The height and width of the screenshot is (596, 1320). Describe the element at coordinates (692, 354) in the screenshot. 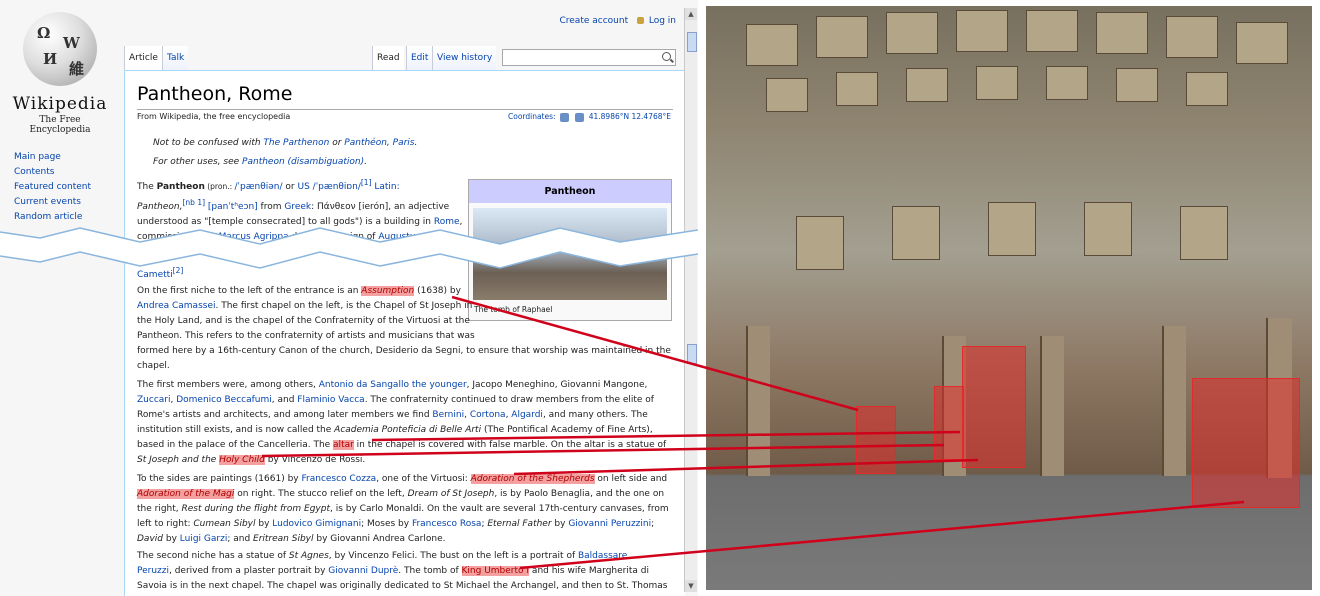

I see `scroll-thumb` at that location.